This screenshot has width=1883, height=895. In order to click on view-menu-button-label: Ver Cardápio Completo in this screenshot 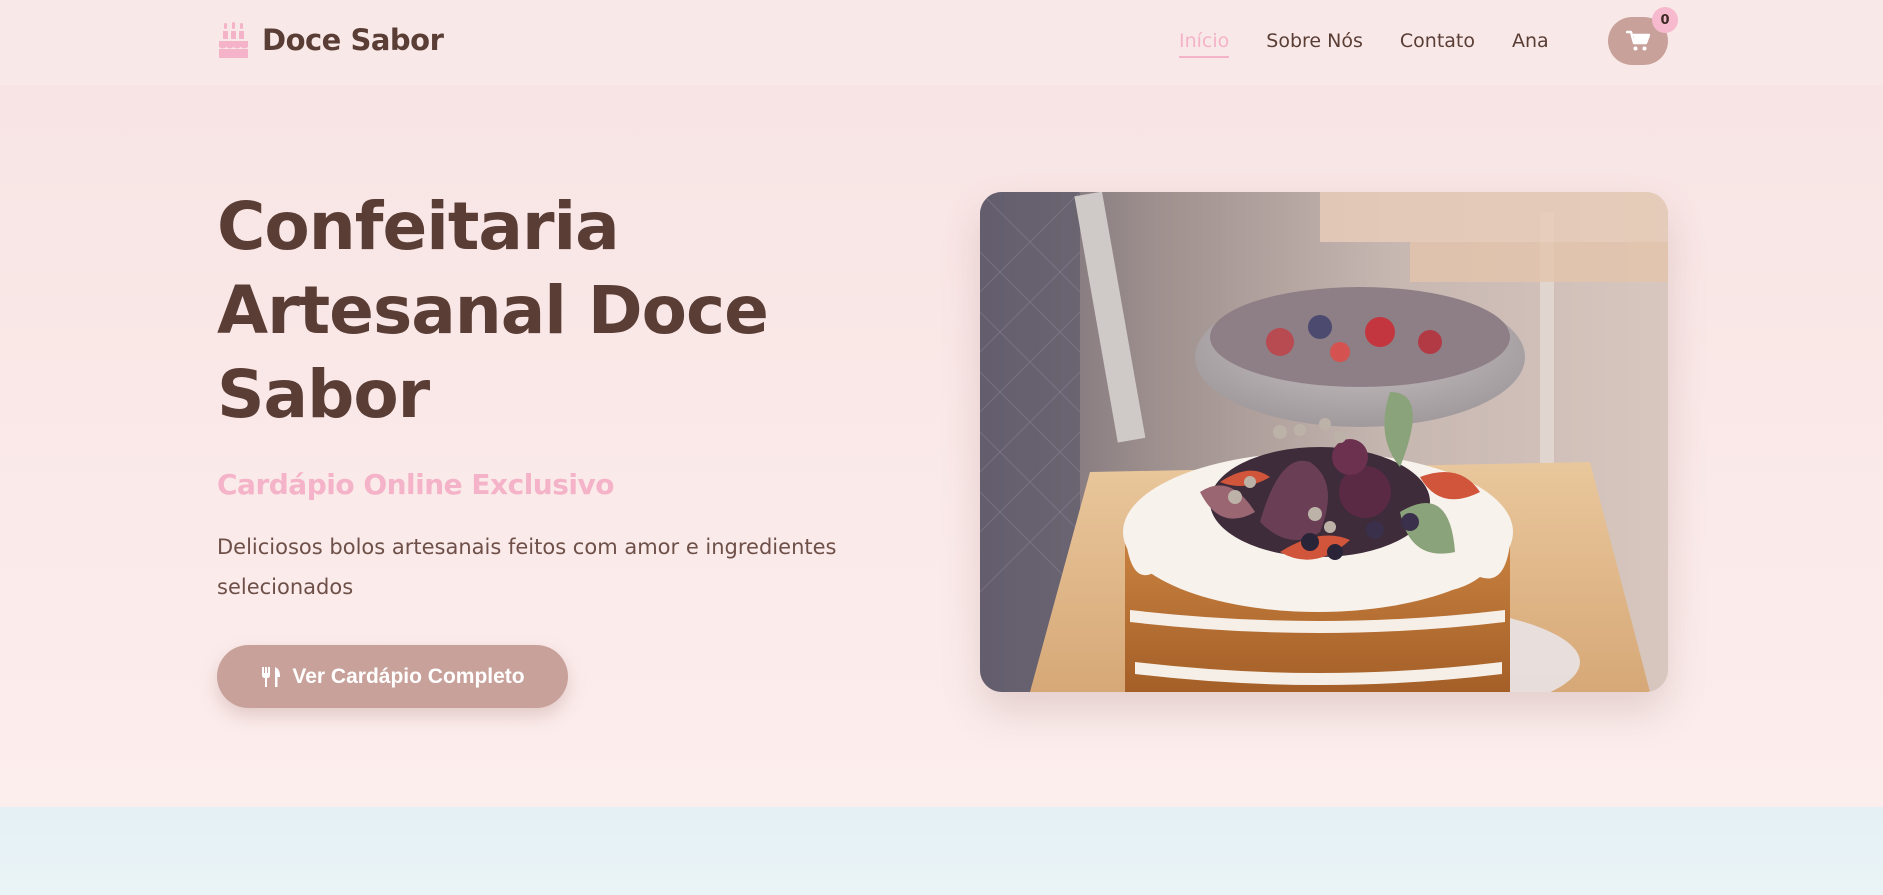, I will do `click(408, 676)`.